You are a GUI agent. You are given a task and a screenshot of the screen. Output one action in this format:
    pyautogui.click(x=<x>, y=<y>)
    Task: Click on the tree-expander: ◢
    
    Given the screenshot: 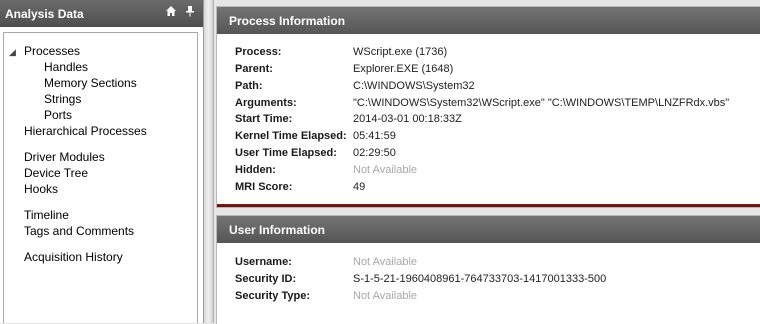 What is the action you would take?
    pyautogui.click(x=12, y=51)
    